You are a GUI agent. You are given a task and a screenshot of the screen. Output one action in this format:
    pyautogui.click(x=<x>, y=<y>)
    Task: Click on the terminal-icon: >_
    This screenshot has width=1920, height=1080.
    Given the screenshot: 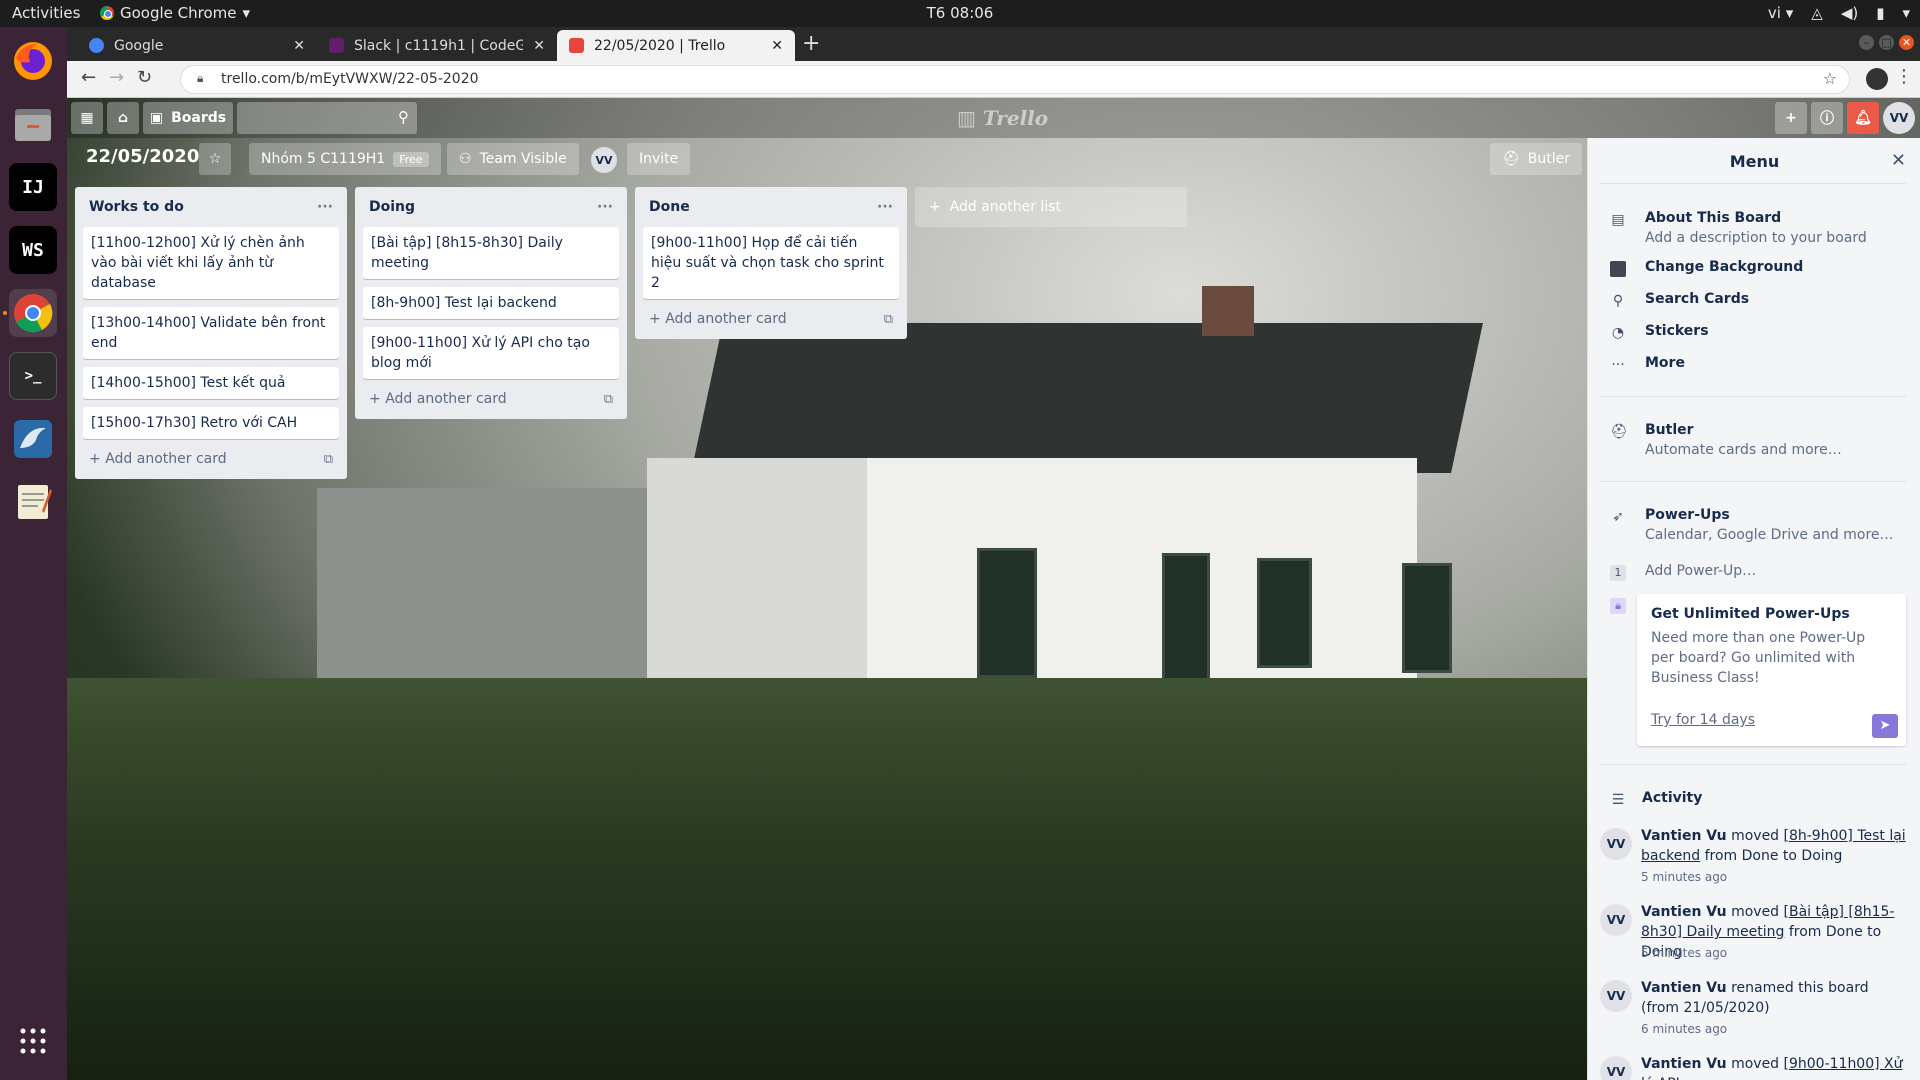 What is the action you would take?
    pyautogui.click(x=33, y=376)
    